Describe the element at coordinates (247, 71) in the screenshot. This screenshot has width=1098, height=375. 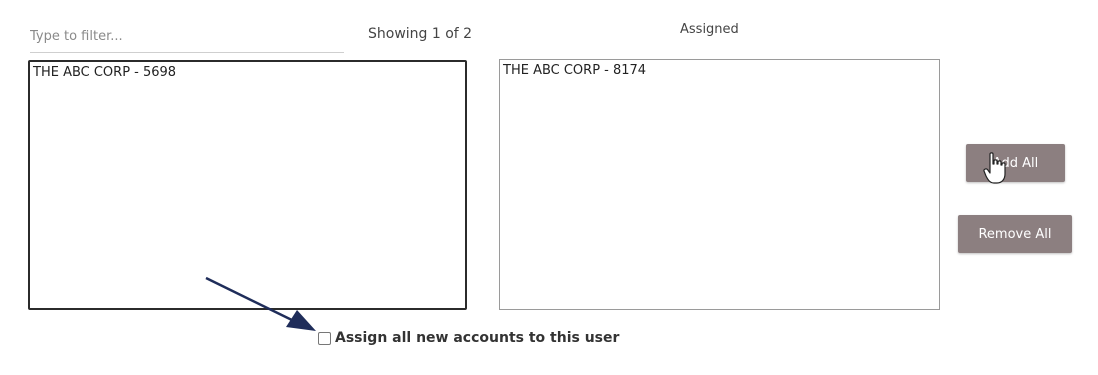
I see `list-item: THE ABC CORP - 5698` at that location.